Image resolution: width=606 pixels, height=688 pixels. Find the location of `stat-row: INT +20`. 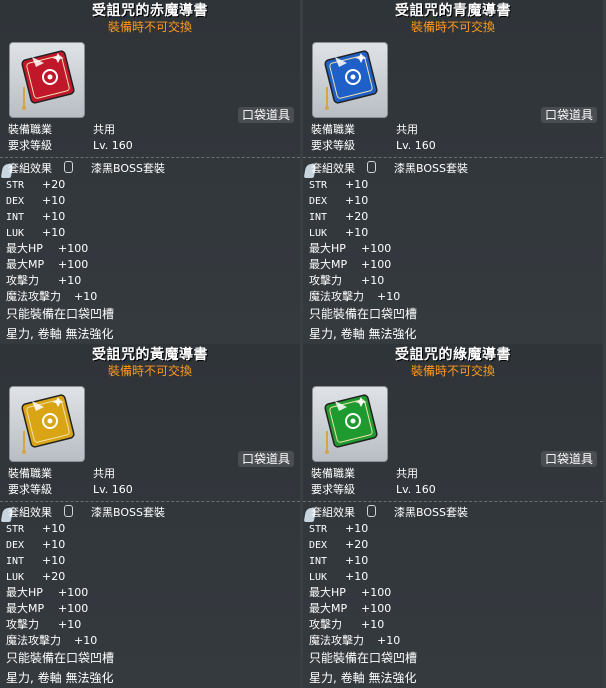

stat-row: INT +20 is located at coordinates (338, 217).